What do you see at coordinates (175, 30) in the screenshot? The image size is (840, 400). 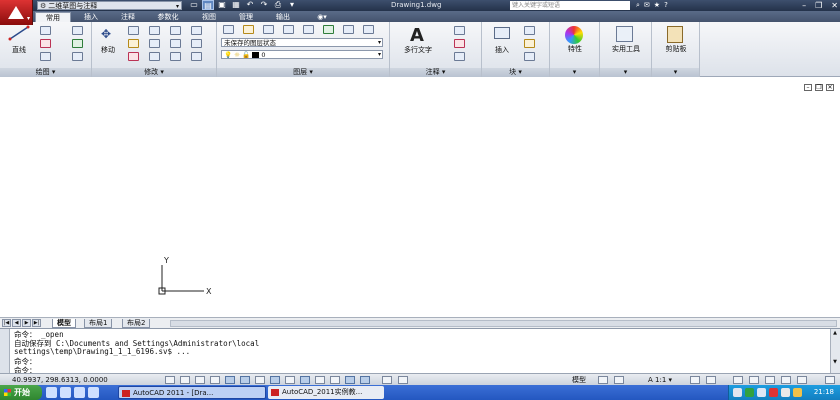 I see `trim-icon` at bounding box center [175, 30].